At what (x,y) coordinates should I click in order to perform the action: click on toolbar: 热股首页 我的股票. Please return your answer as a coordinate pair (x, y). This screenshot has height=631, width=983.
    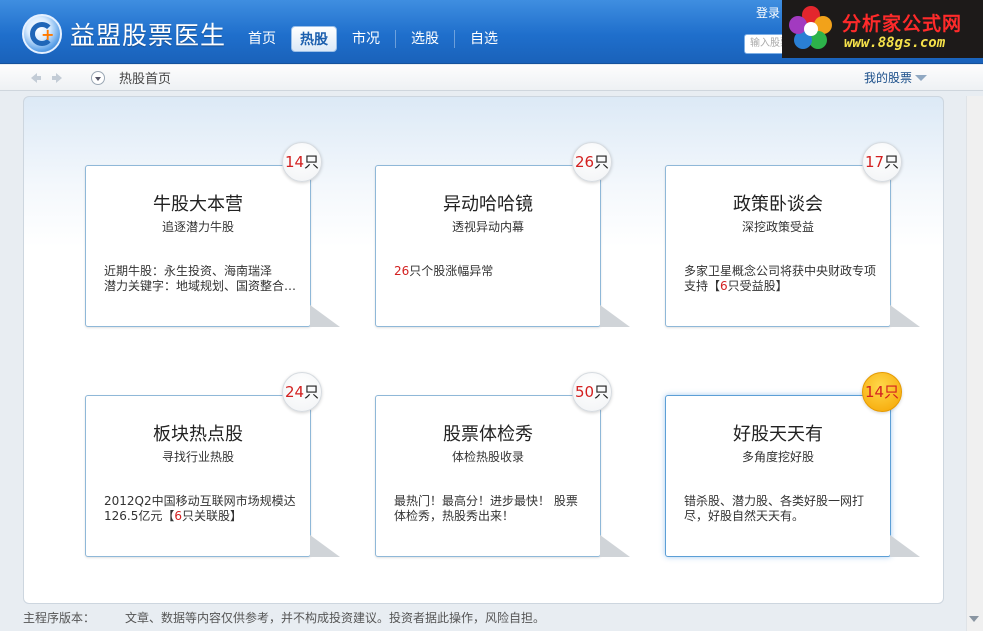
    Looking at the image, I should click on (491, 78).